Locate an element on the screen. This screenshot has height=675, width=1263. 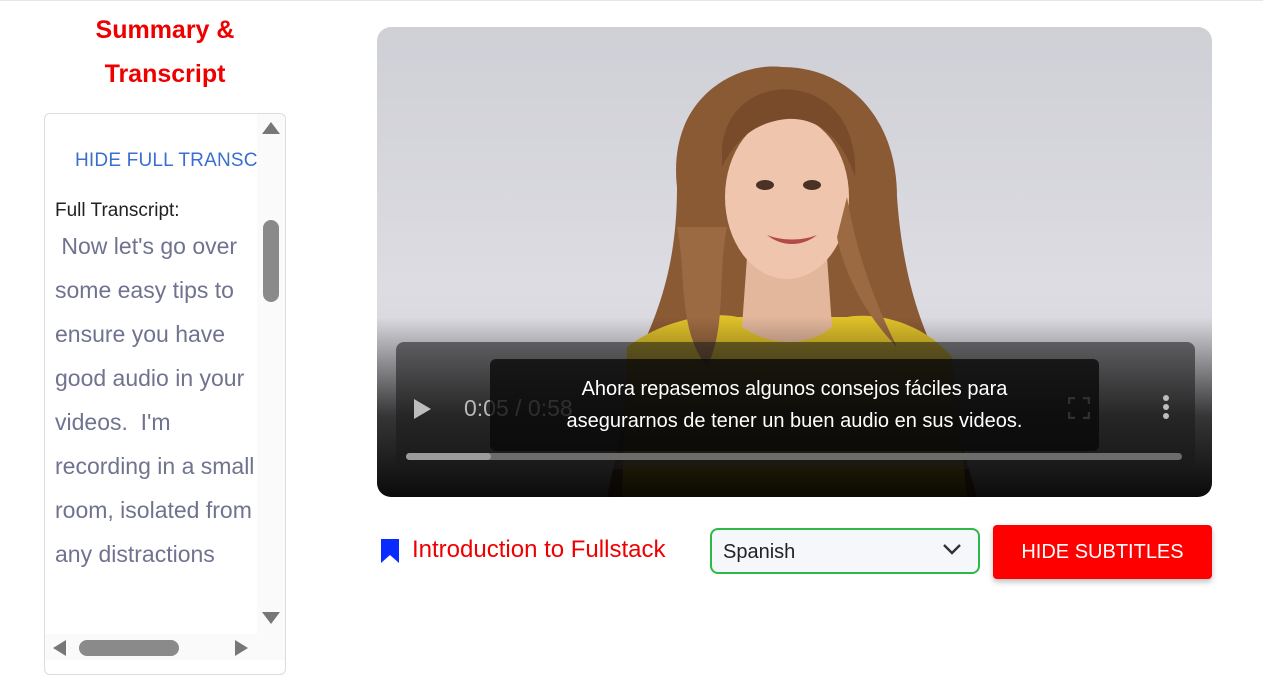
chevron-down-icon is located at coordinates (952, 549).